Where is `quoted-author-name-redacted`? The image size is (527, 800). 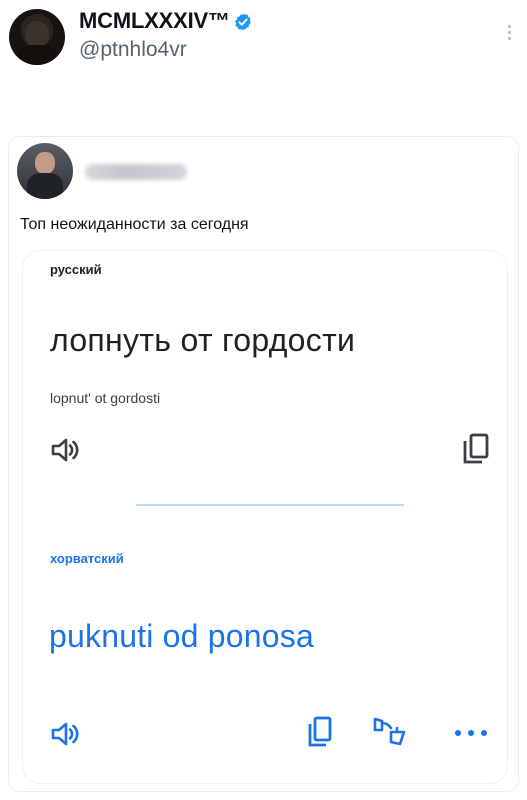 quoted-author-name-redacted is located at coordinates (136, 172).